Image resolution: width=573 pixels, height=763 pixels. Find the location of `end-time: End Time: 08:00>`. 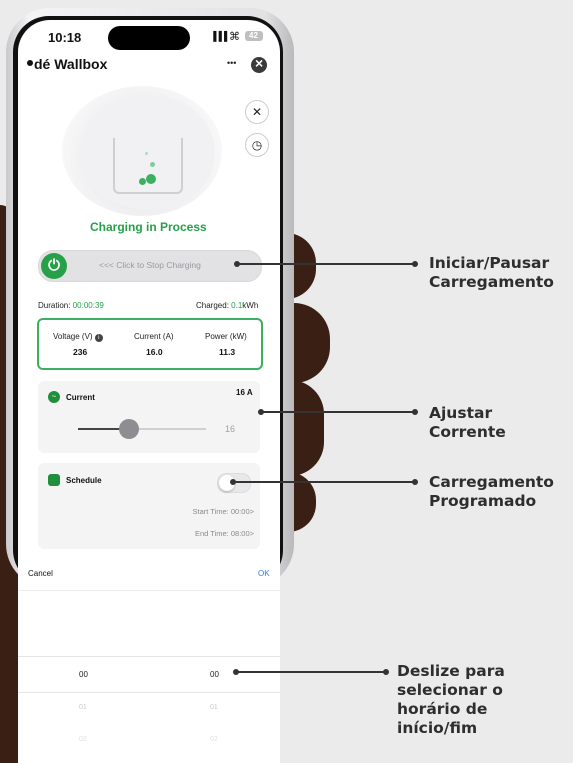

end-time: End Time: 08:00> is located at coordinates (224, 533).